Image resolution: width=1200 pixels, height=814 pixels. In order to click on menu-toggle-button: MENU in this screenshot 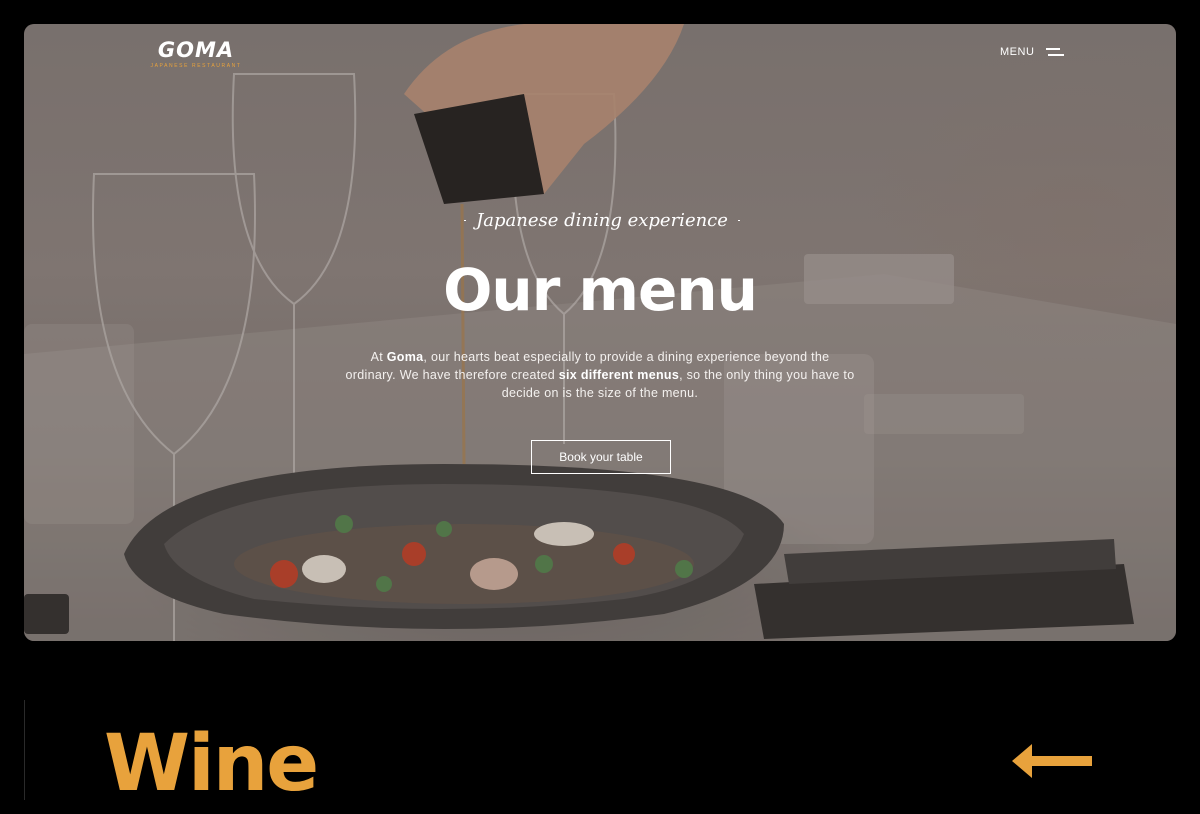, I will do `click(1032, 52)`.